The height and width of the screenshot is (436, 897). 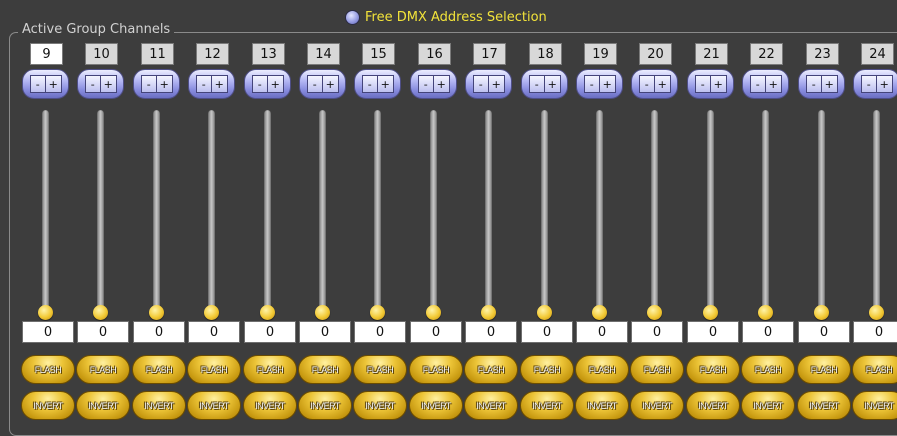 I want to click on channel-number: 16, so click(x=434, y=54).